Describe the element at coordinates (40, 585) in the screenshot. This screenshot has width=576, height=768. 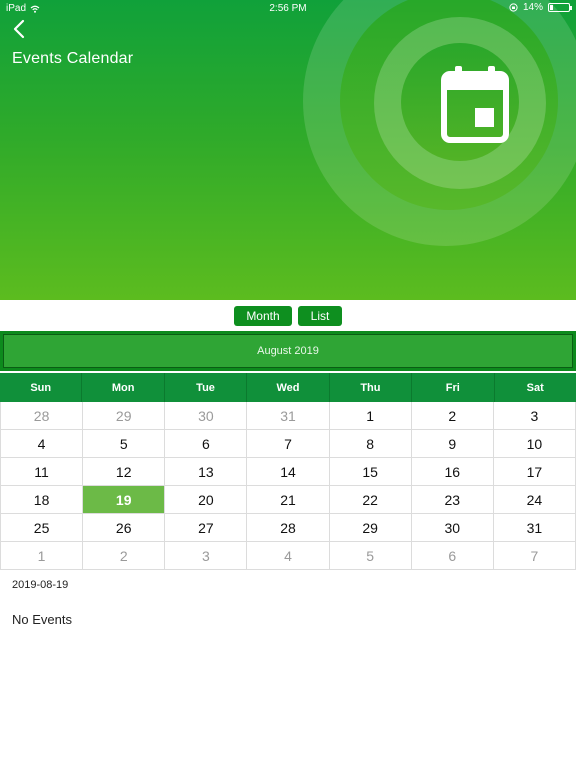
I see `selected-date: 2019-08-19` at that location.